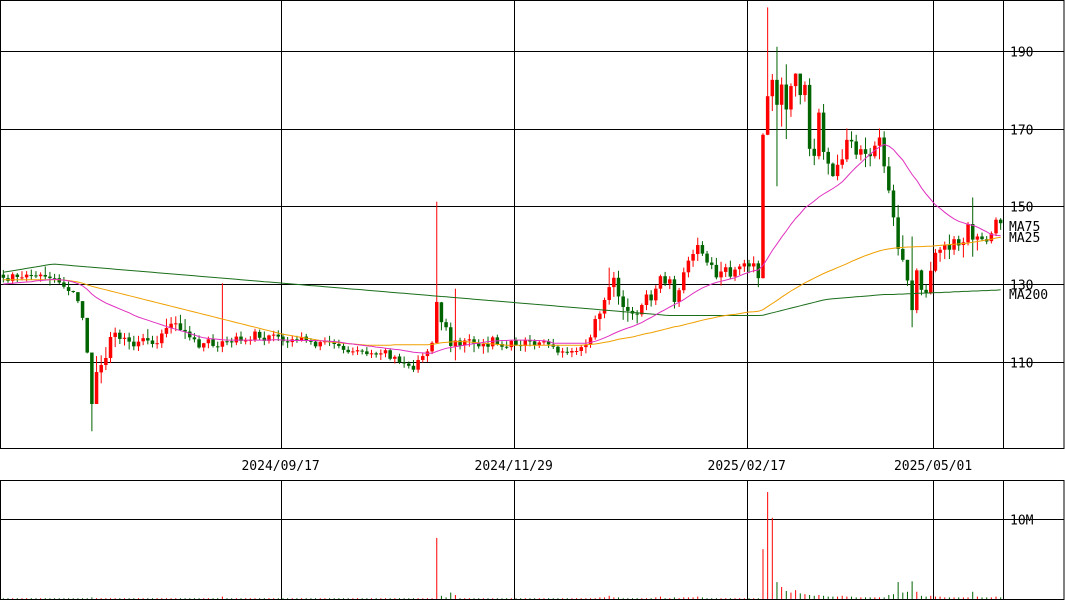 This screenshot has height=600, width=1065. Describe the element at coordinates (1028, 295) in the screenshot. I see `legend-ma200: MA200` at that location.